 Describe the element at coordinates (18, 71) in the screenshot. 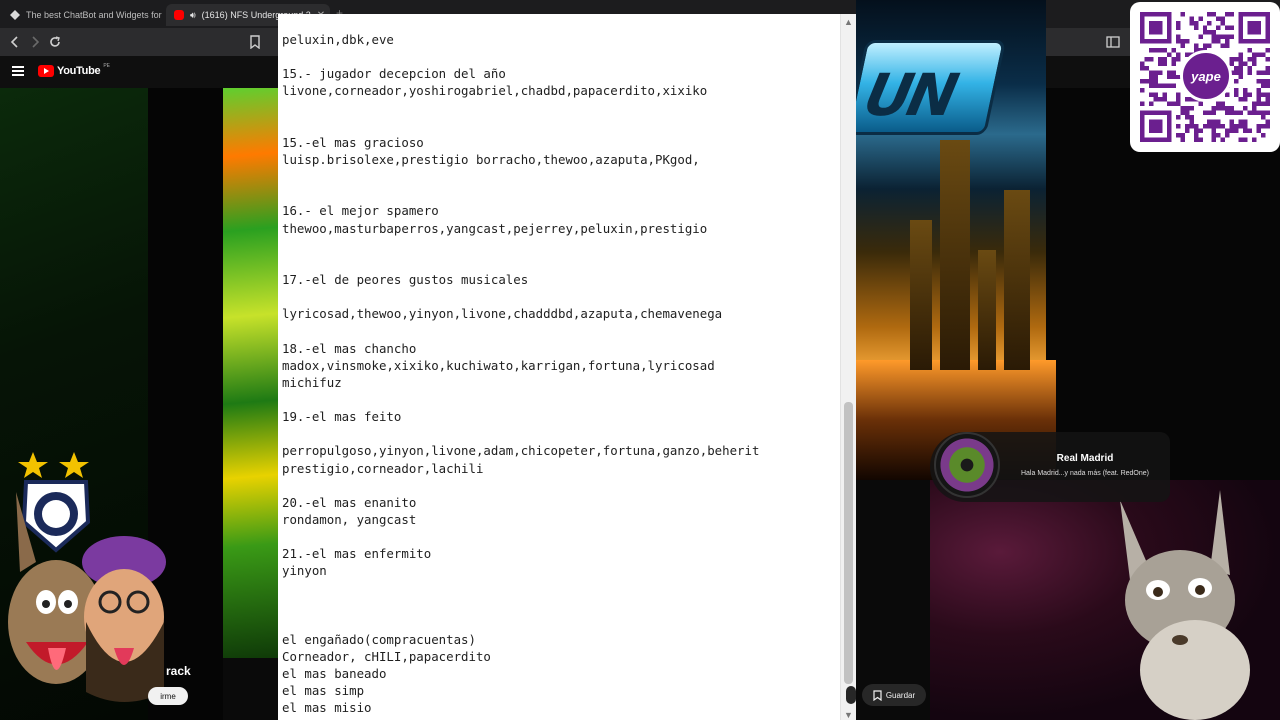

I see `menu-icon` at that location.